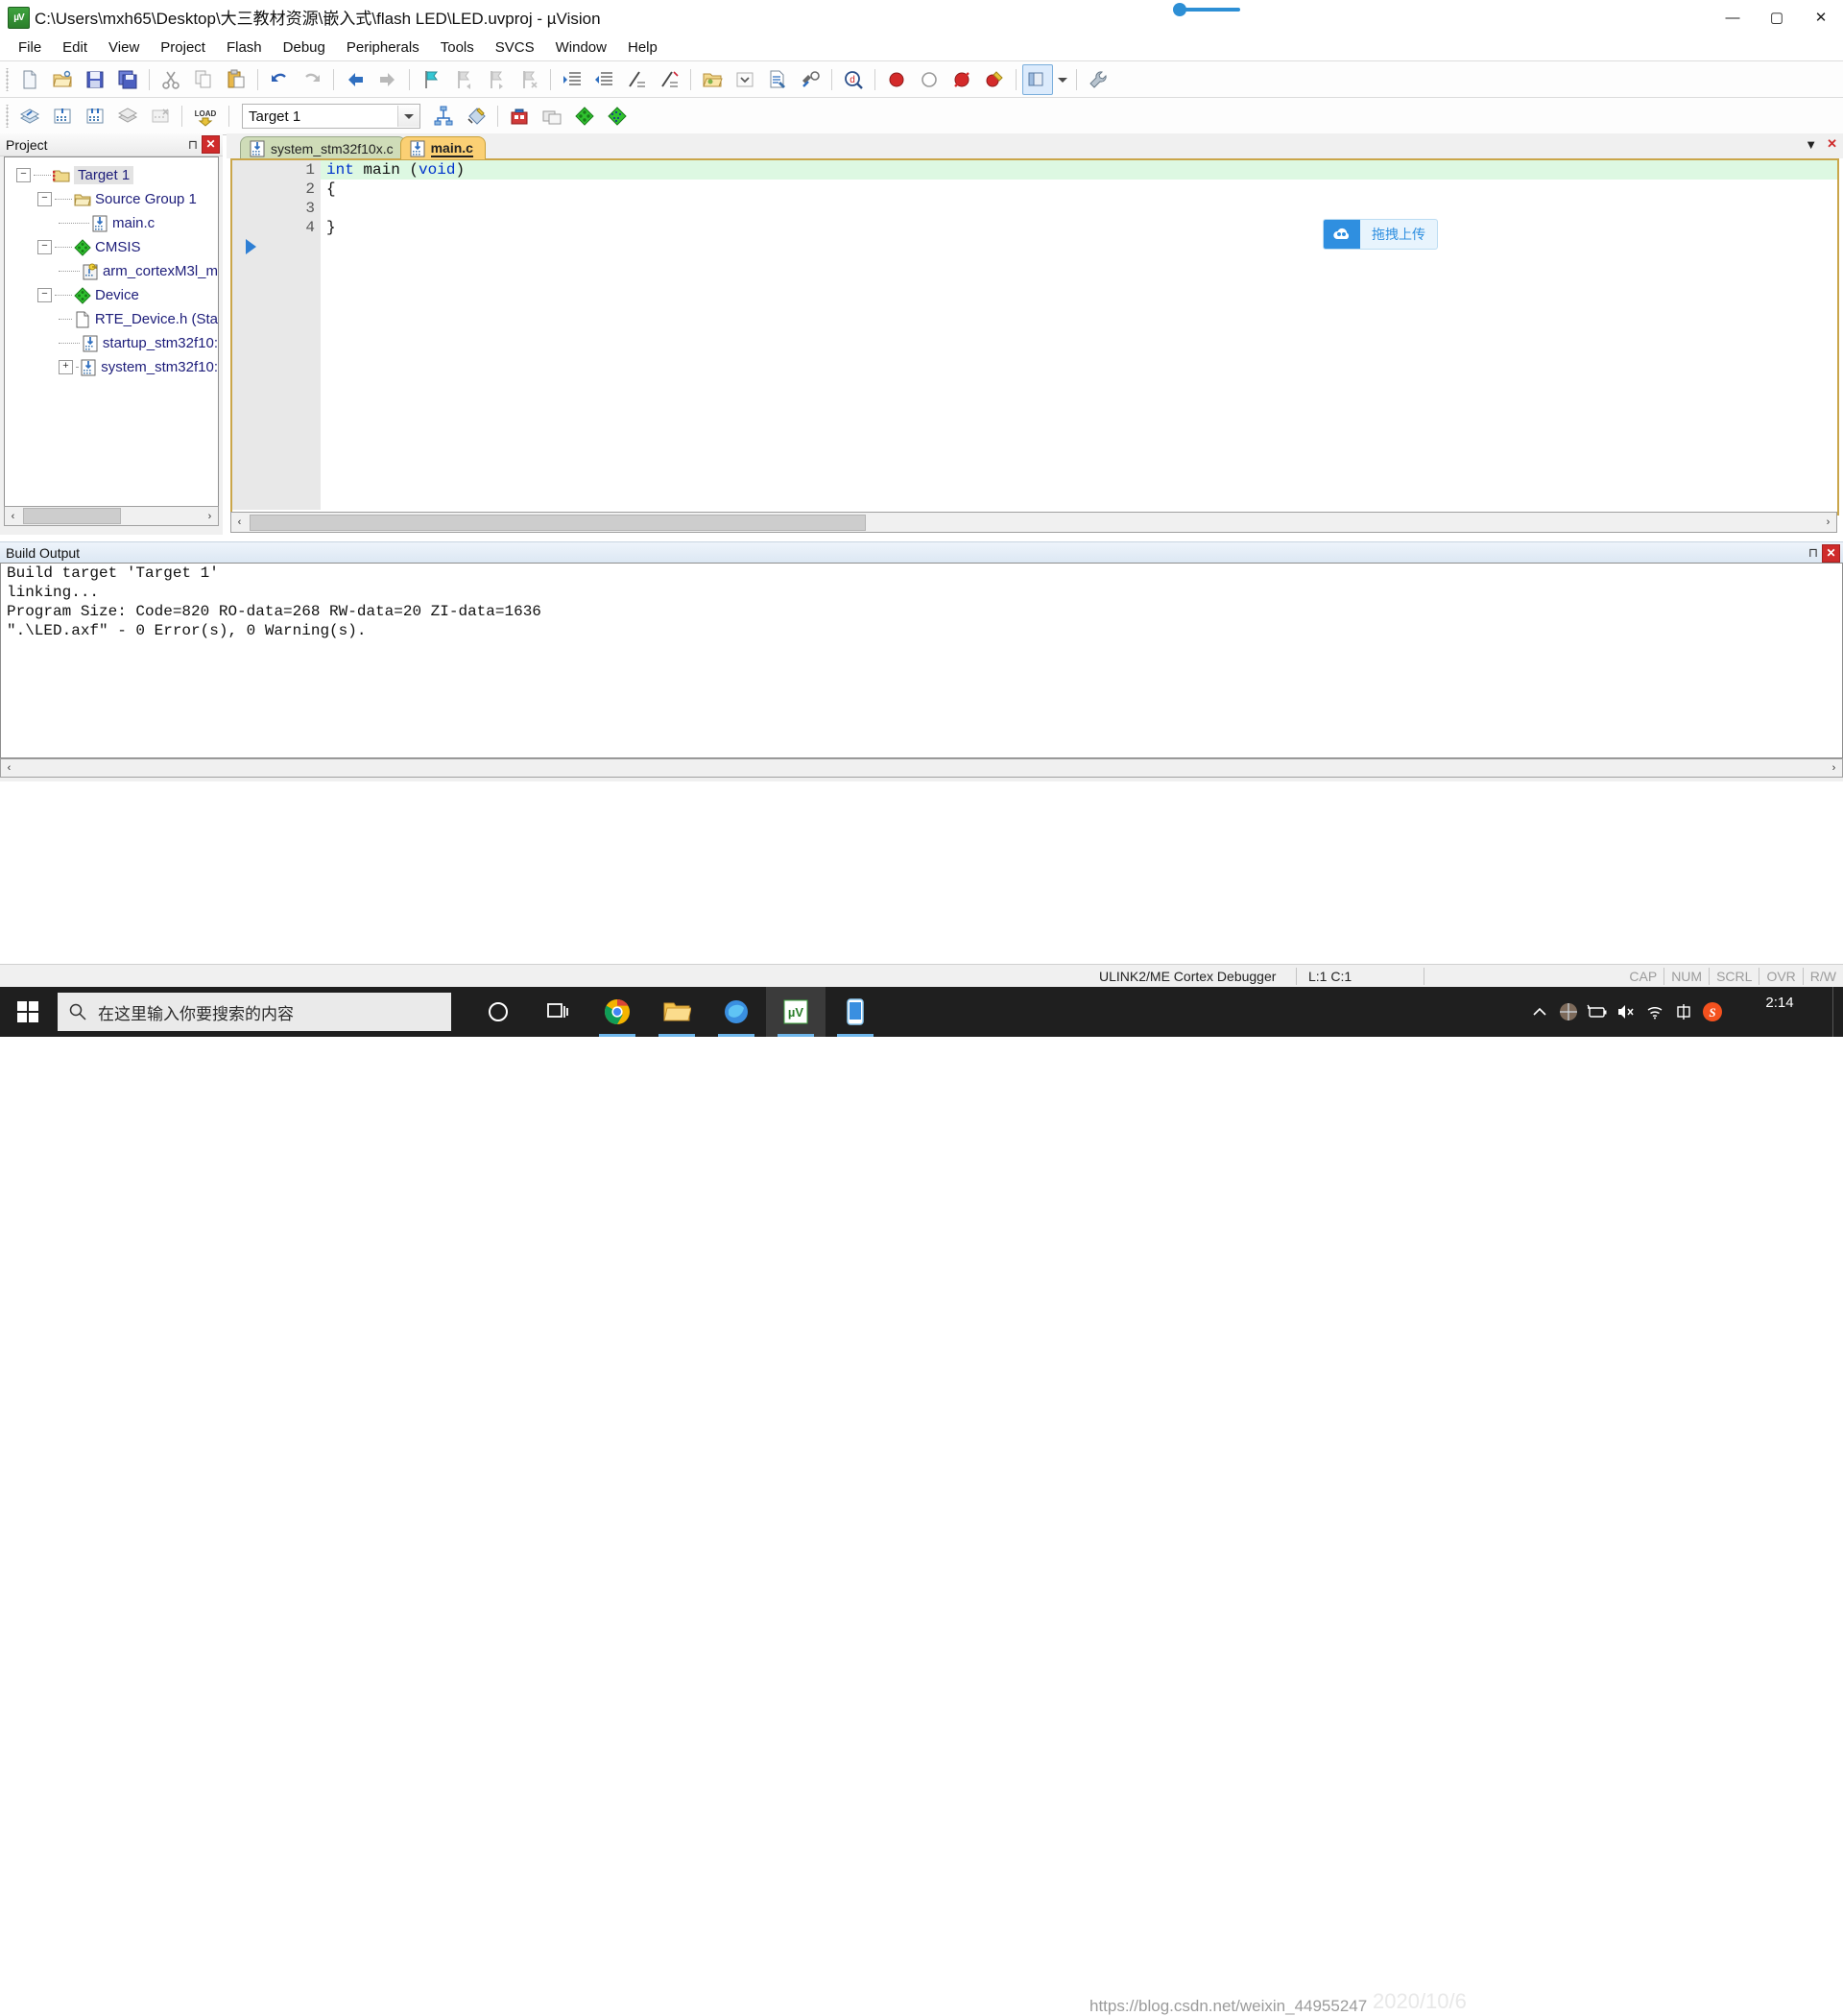 This screenshot has height=2016, width=1843. I want to click on volume-muted-icon, so click(1626, 1012).